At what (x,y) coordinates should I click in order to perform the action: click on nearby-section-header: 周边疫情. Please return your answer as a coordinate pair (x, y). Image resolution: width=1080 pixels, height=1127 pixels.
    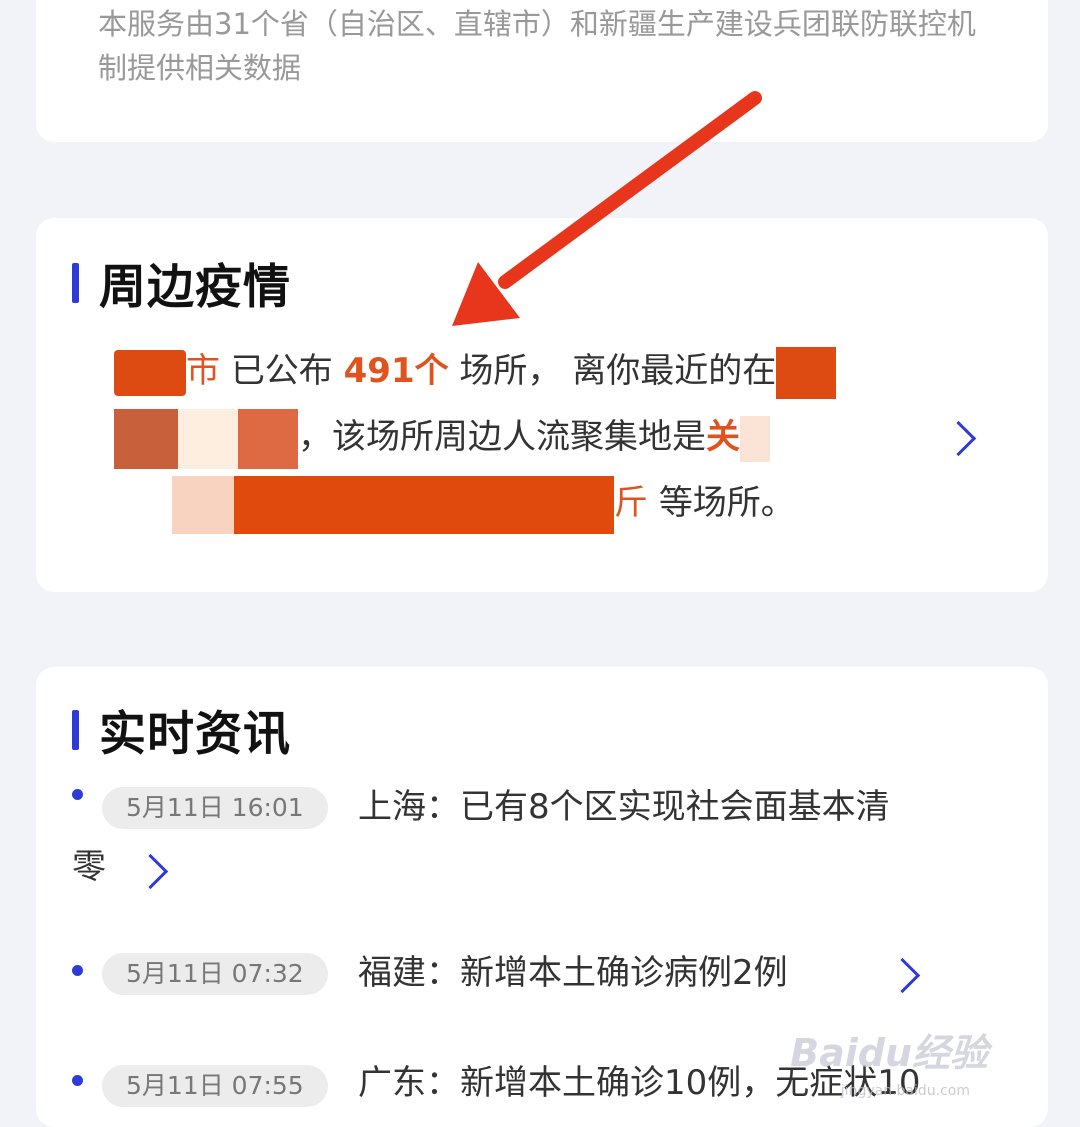
    Looking at the image, I should click on (181, 282).